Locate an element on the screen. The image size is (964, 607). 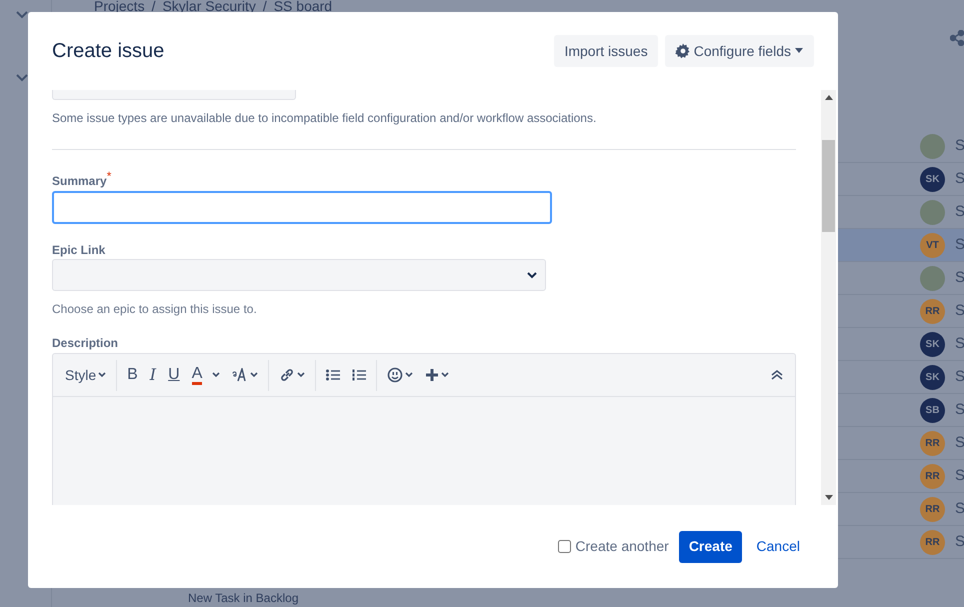
double-chevron-up-icon is located at coordinates (777, 375).